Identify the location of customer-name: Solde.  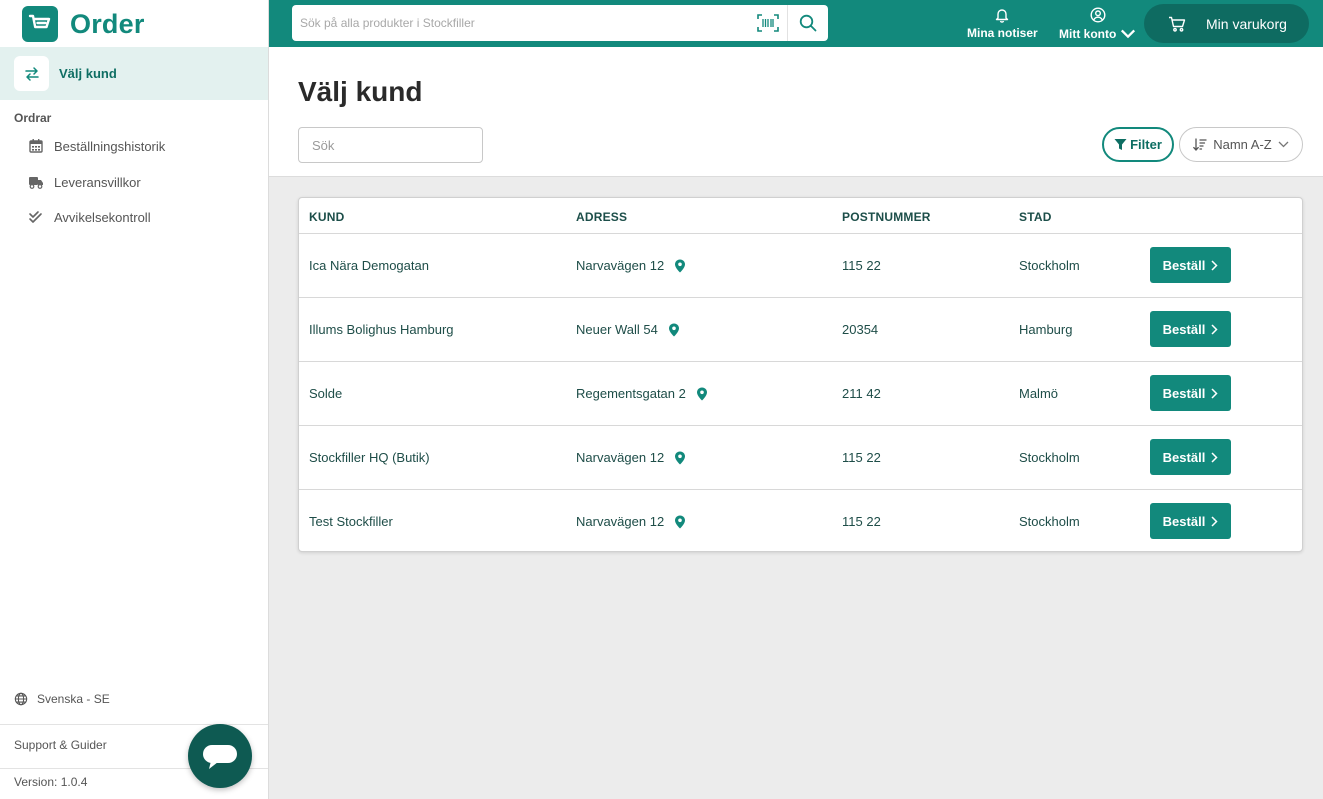
(326, 393).